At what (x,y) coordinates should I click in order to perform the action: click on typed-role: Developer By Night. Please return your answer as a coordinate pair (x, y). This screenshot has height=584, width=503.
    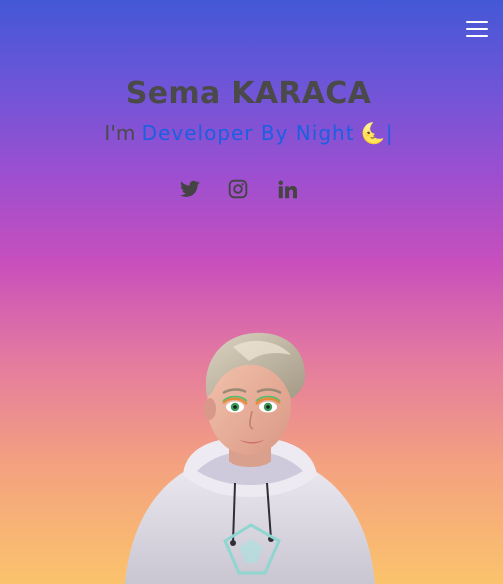
    Looking at the image, I should click on (248, 133).